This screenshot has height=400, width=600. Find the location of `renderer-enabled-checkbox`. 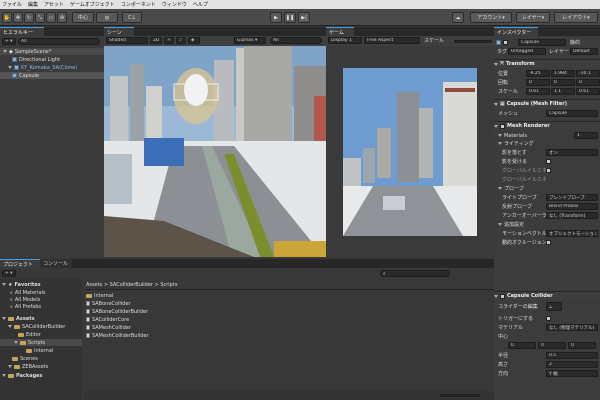

renderer-enabled-checkbox is located at coordinates (502, 126).